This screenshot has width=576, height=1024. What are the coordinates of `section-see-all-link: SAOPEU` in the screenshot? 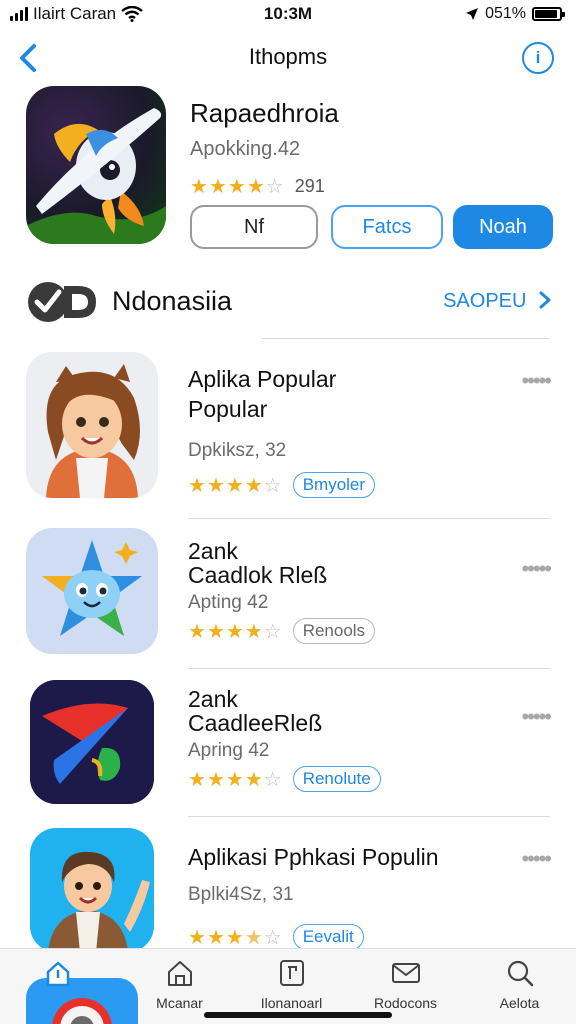 It's located at (497, 301).